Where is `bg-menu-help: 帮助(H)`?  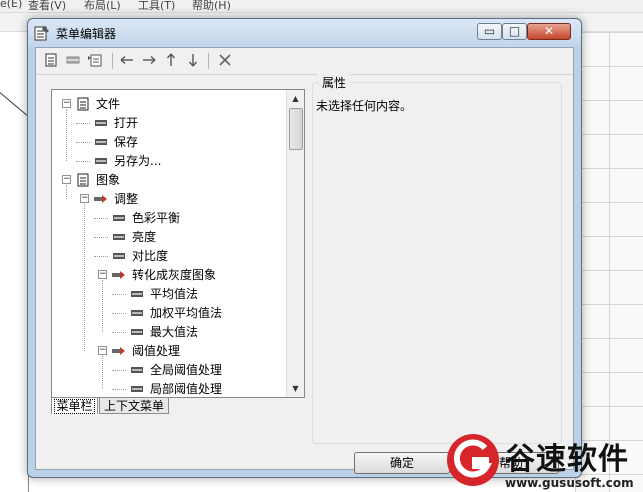 bg-menu-help: 帮助(H) is located at coordinates (211, 6).